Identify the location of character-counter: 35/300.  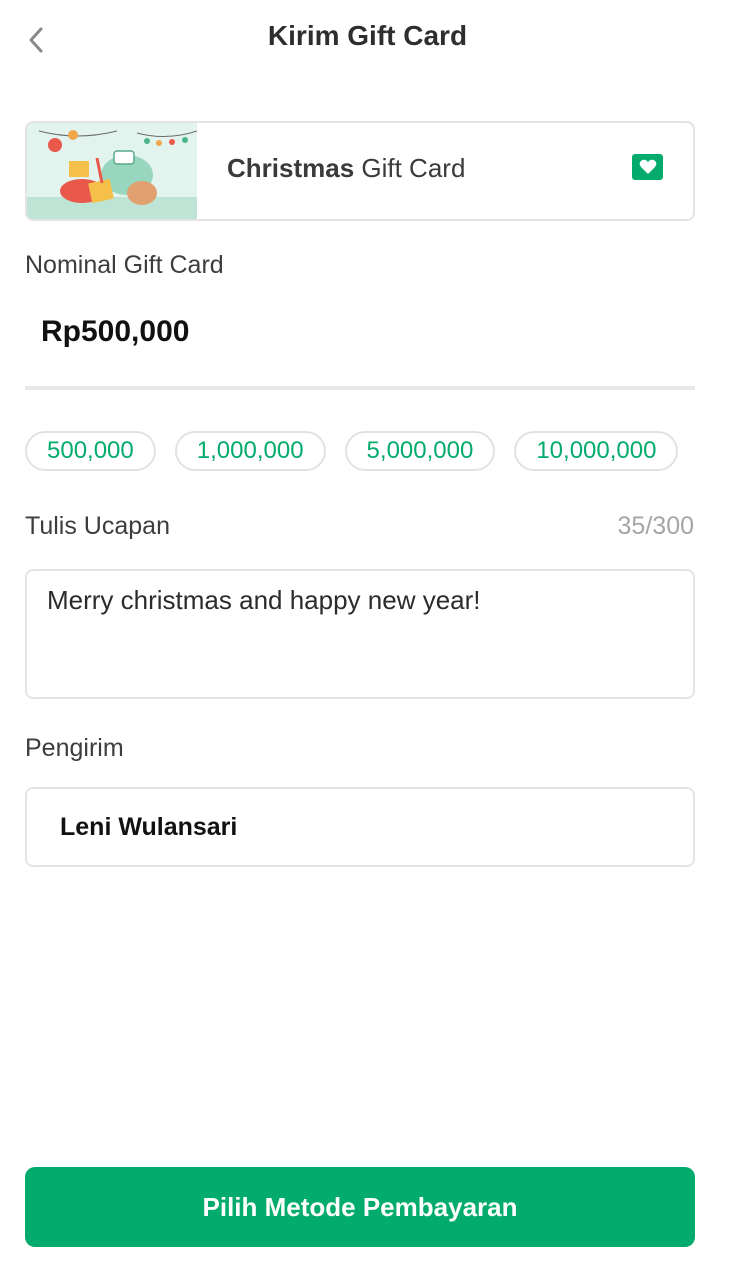
(655, 526).